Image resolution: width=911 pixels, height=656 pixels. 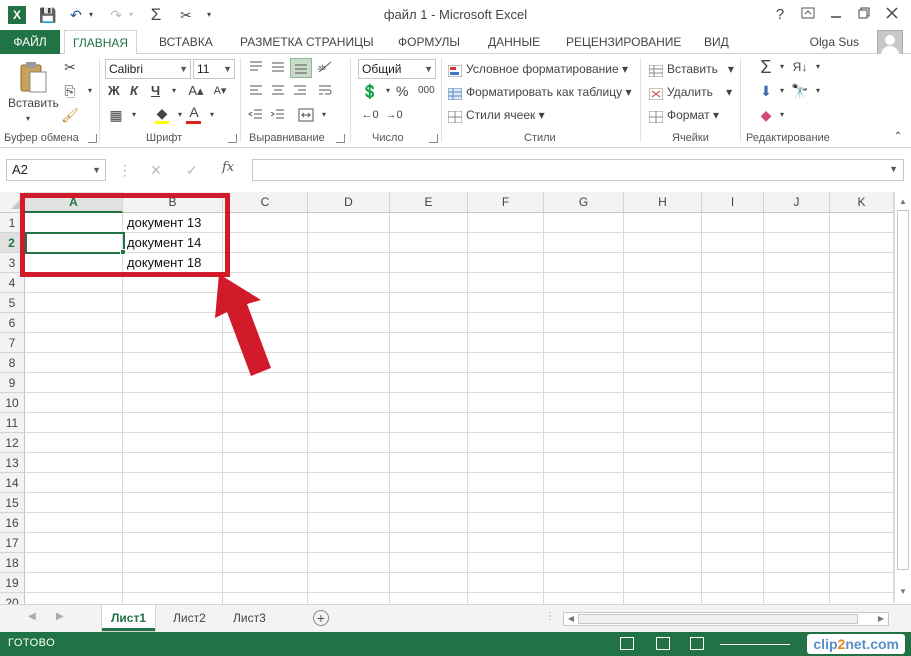 What do you see at coordinates (33, 77) in the screenshot?
I see `paste-icon` at bounding box center [33, 77].